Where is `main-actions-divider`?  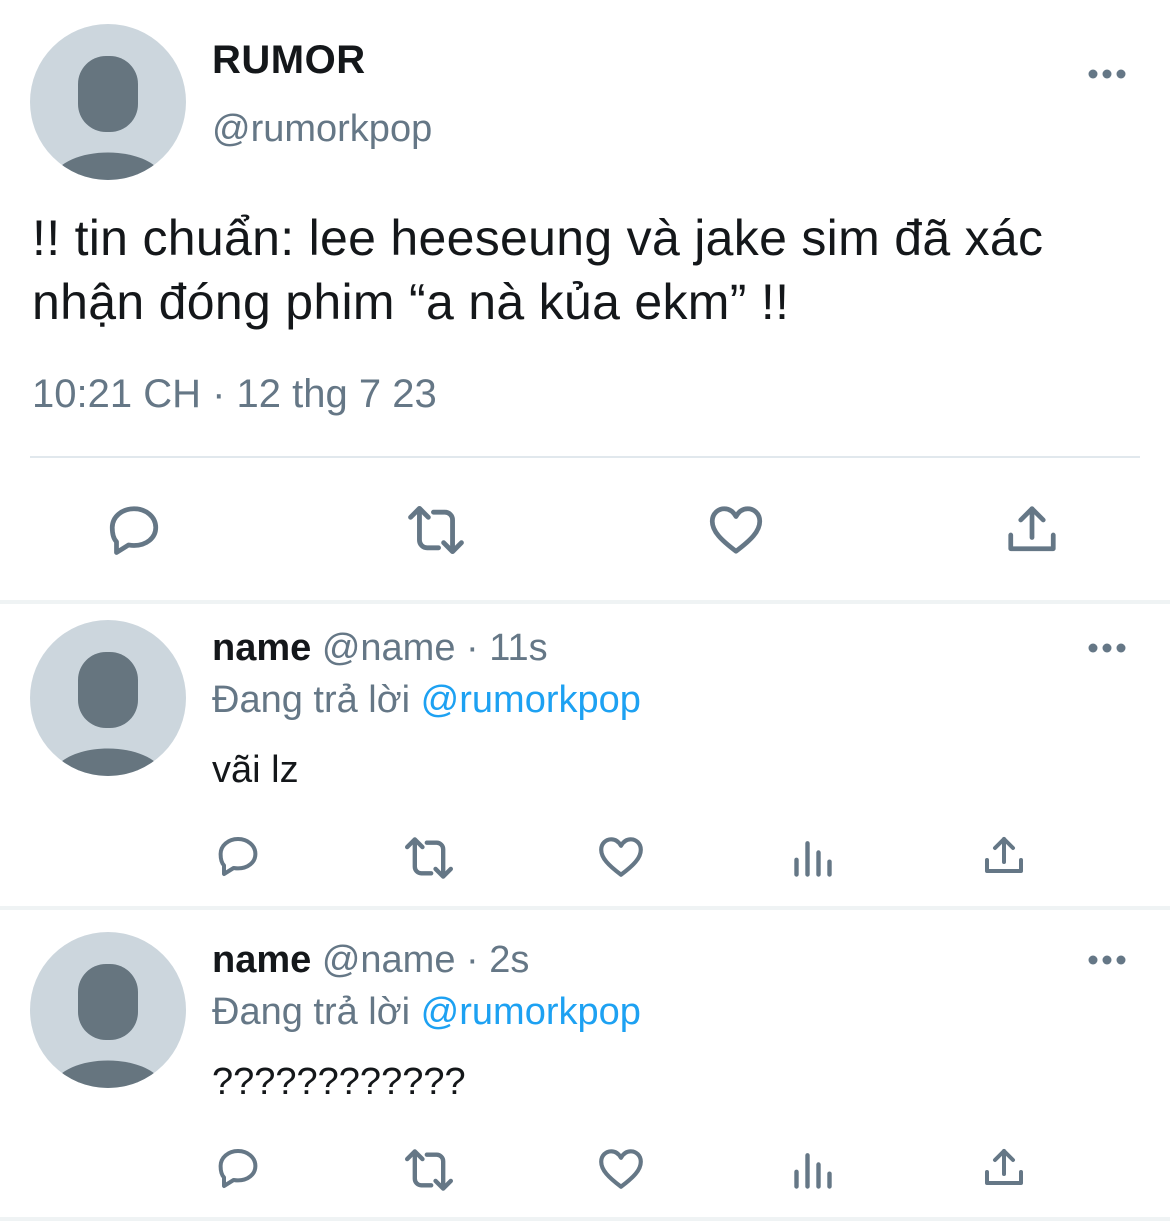
main-actions-divider is located at coordinates (585, 602).